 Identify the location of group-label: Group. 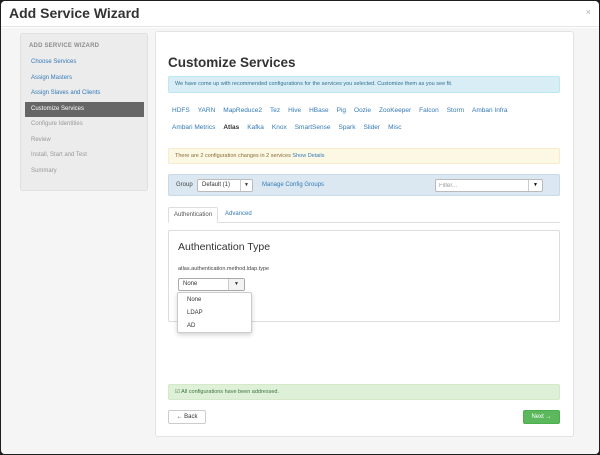
(184, 185).